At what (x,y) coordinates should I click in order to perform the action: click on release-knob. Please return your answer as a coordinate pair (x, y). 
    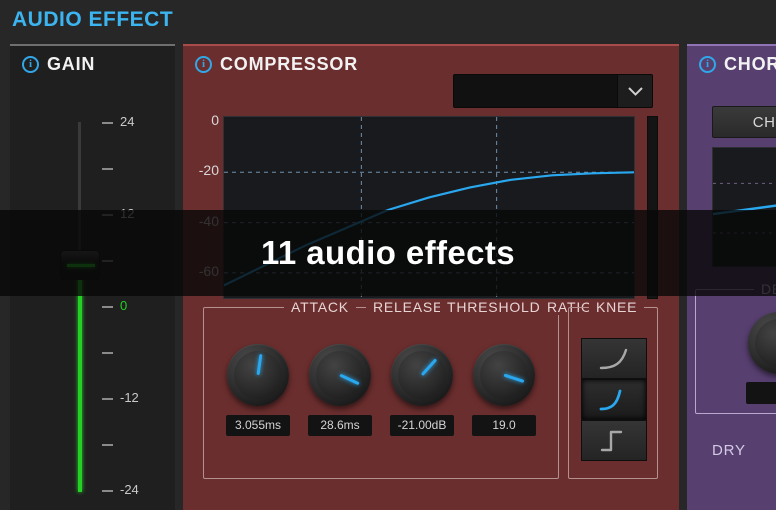
    Looking at the image, I should click on (340, 375).